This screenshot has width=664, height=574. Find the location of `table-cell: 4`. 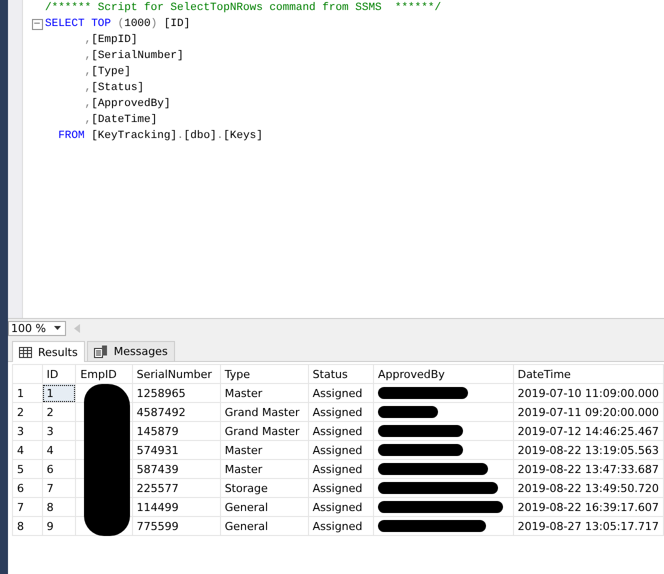

table-cell: 4 is located at coordinates (59, 450).